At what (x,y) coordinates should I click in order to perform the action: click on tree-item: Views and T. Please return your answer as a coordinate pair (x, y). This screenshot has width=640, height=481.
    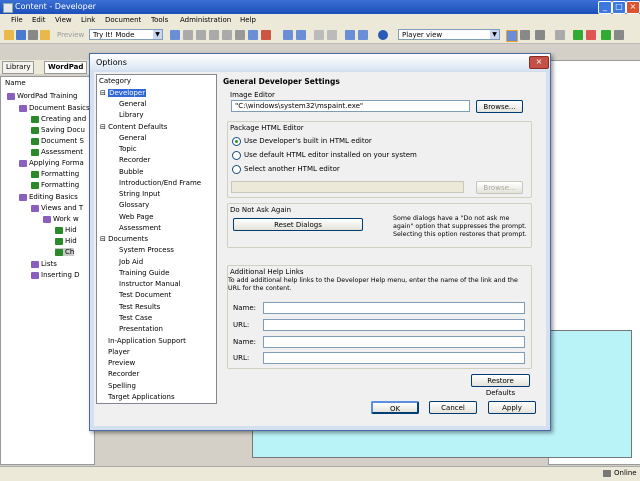
    Looking at the image, I should click on (57, 208).